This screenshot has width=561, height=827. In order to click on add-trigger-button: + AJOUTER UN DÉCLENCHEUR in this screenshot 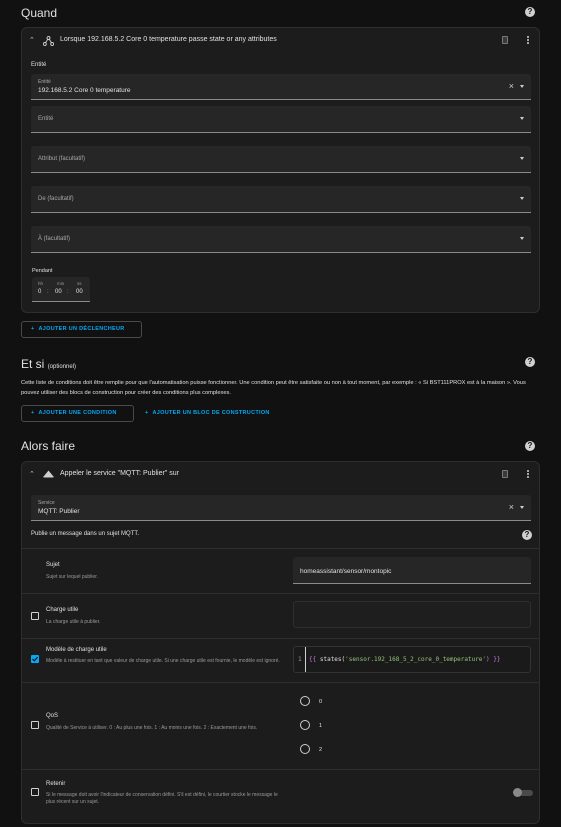, I will do `click(81, 329)`.